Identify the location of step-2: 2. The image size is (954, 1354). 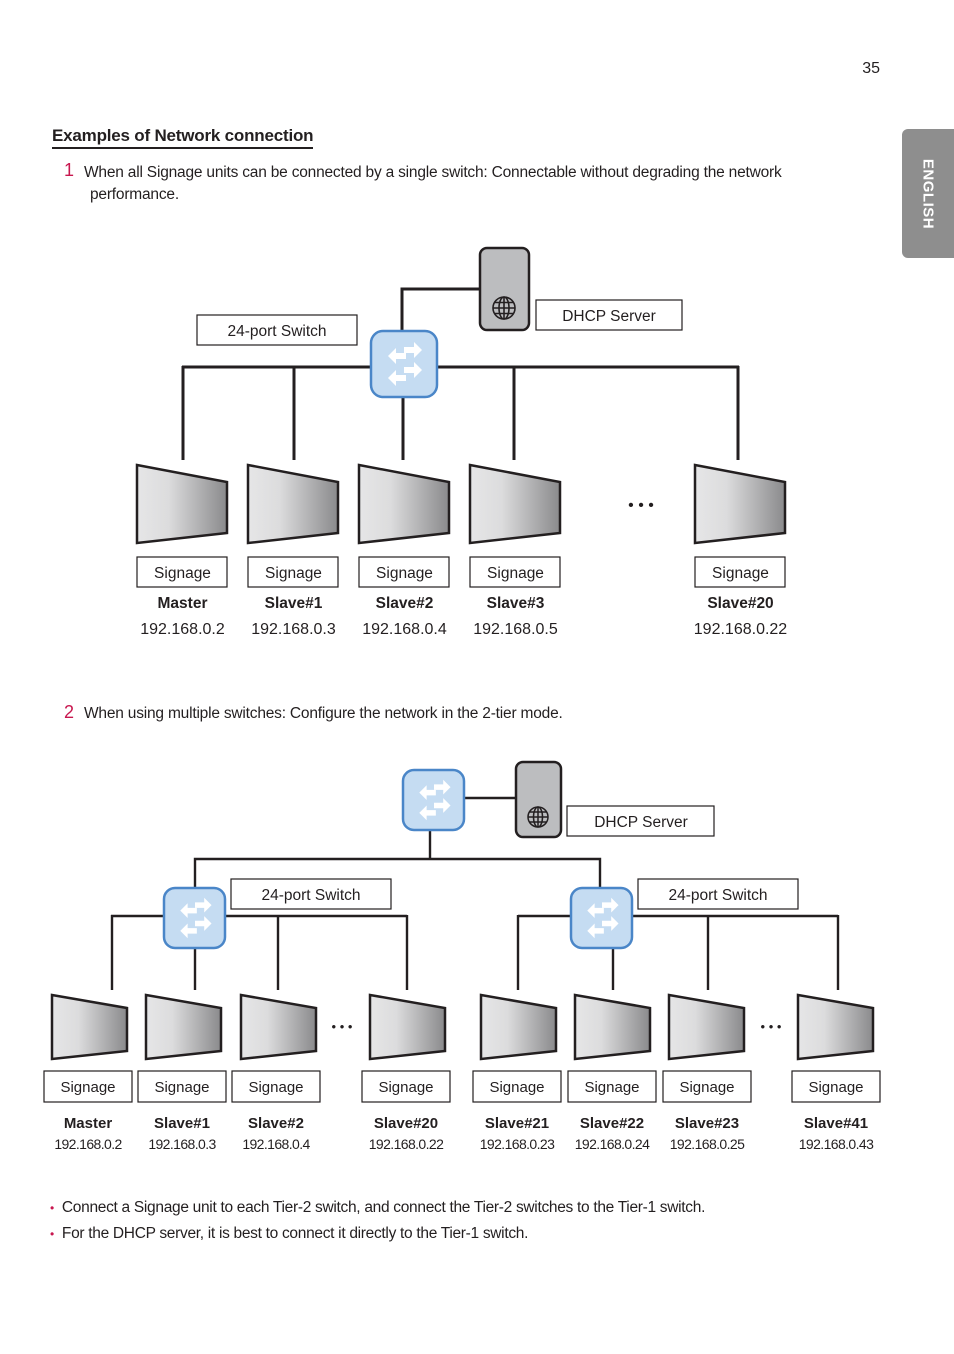
(69, 712).